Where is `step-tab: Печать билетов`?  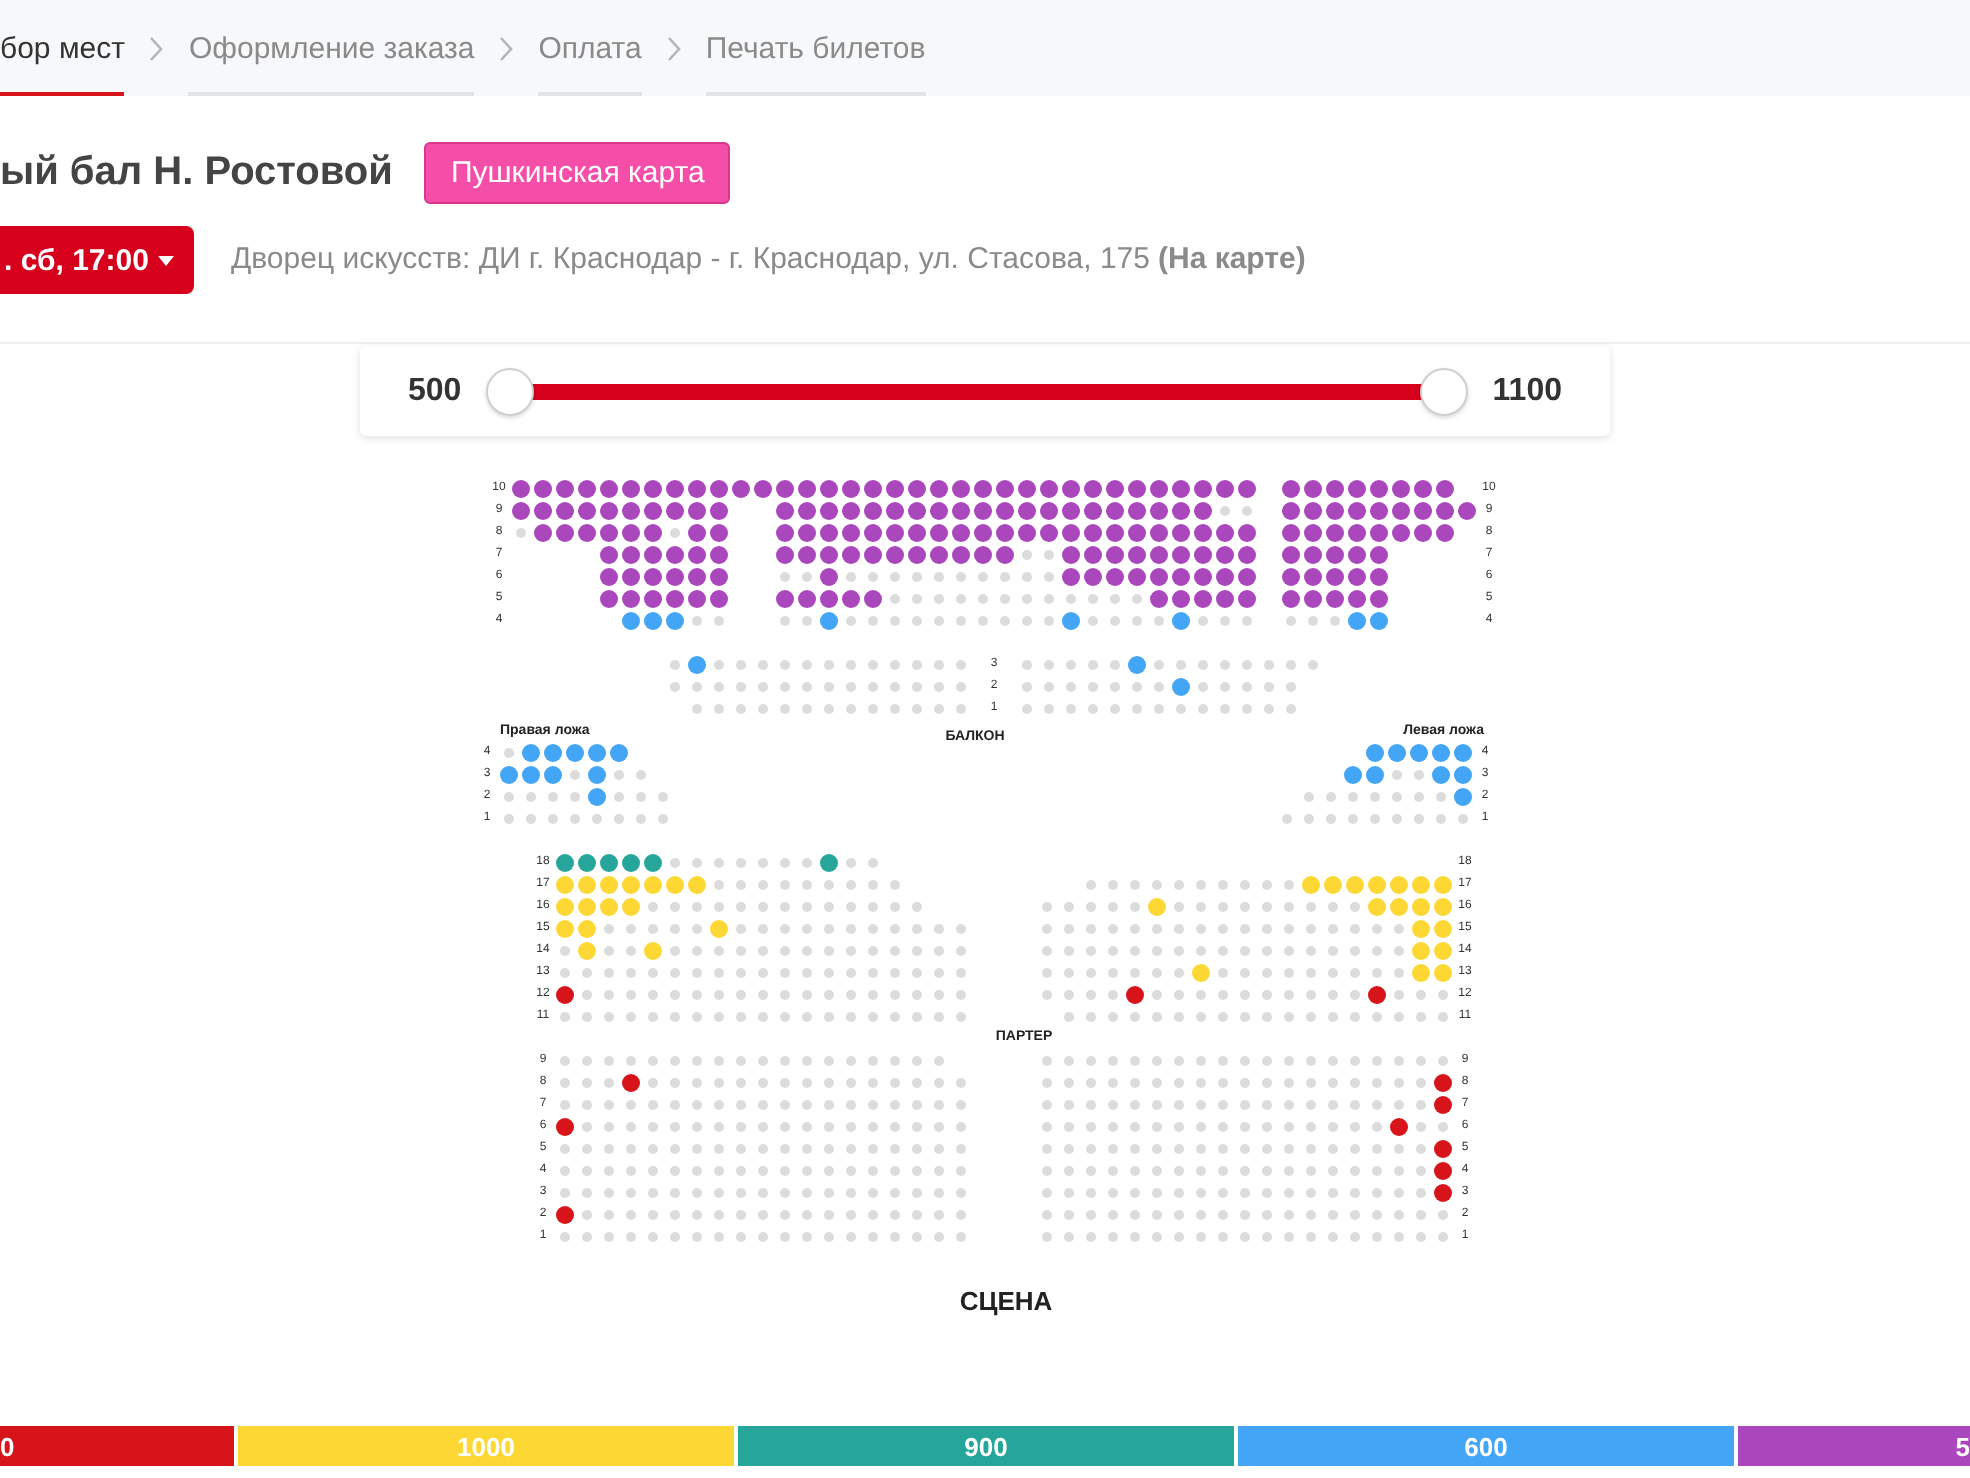
step-tab: Печать билетов is located at coordinates (815, 48).